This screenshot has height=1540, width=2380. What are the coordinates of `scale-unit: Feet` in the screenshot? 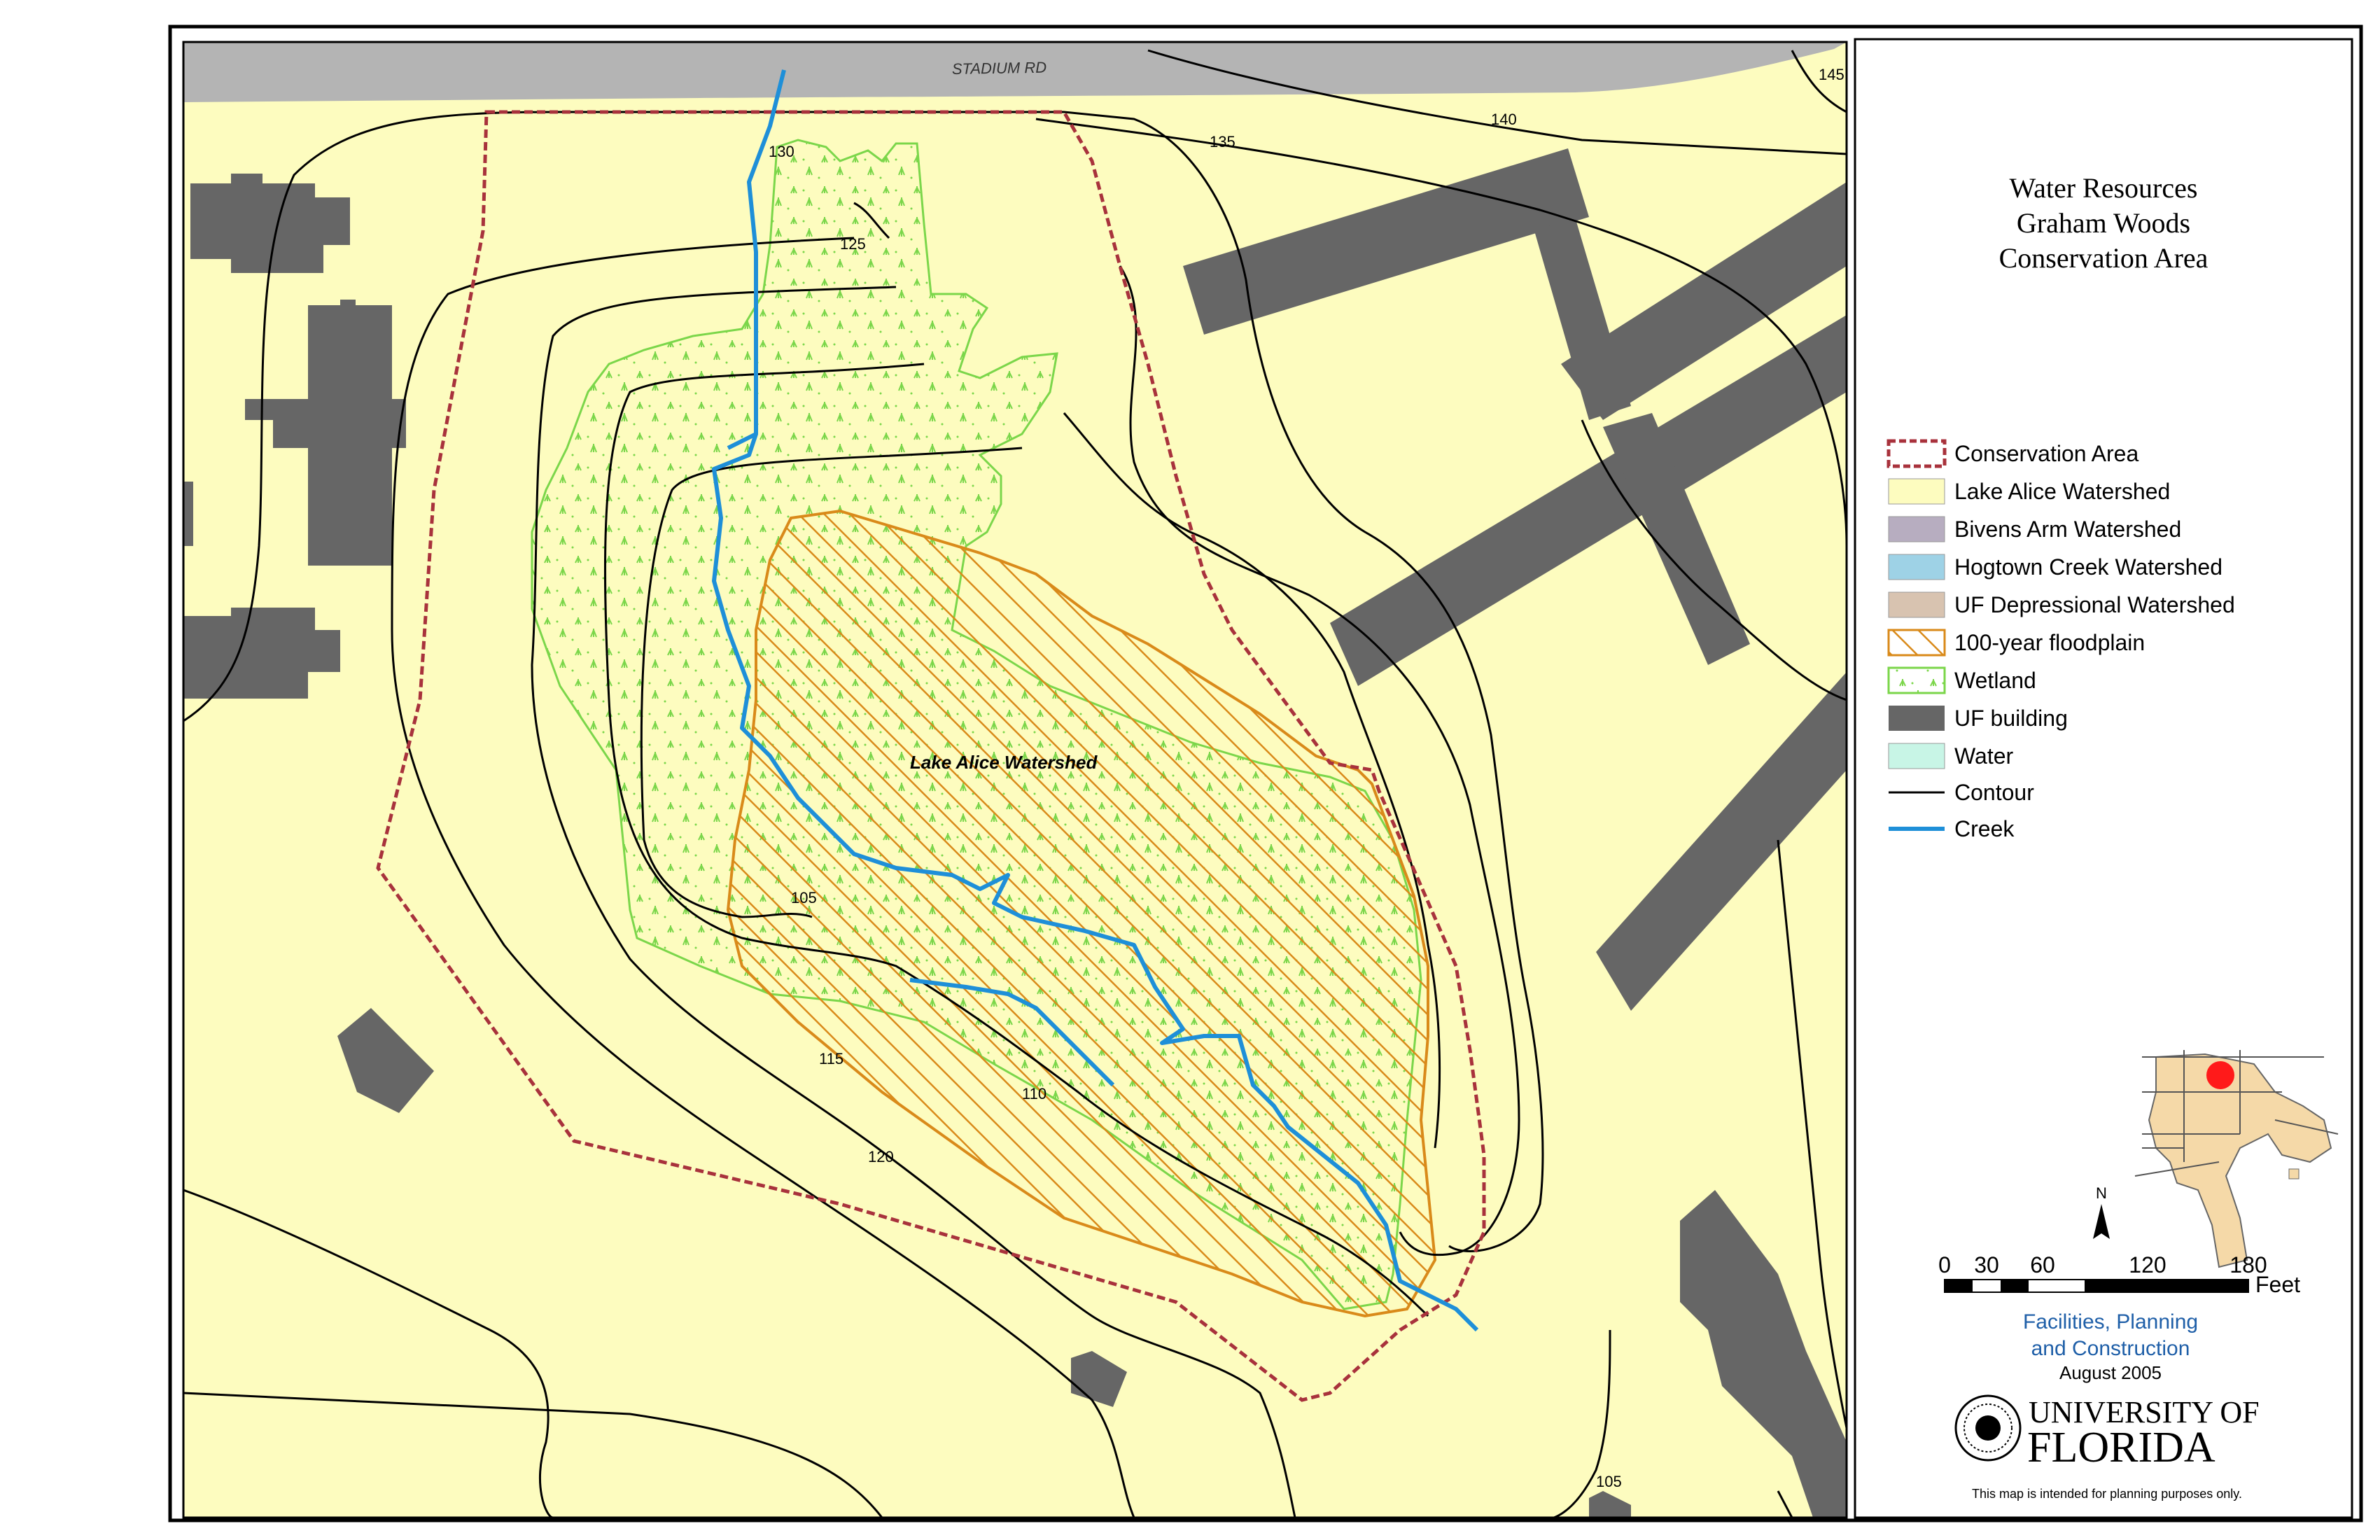 It's located at (2277, 1284).